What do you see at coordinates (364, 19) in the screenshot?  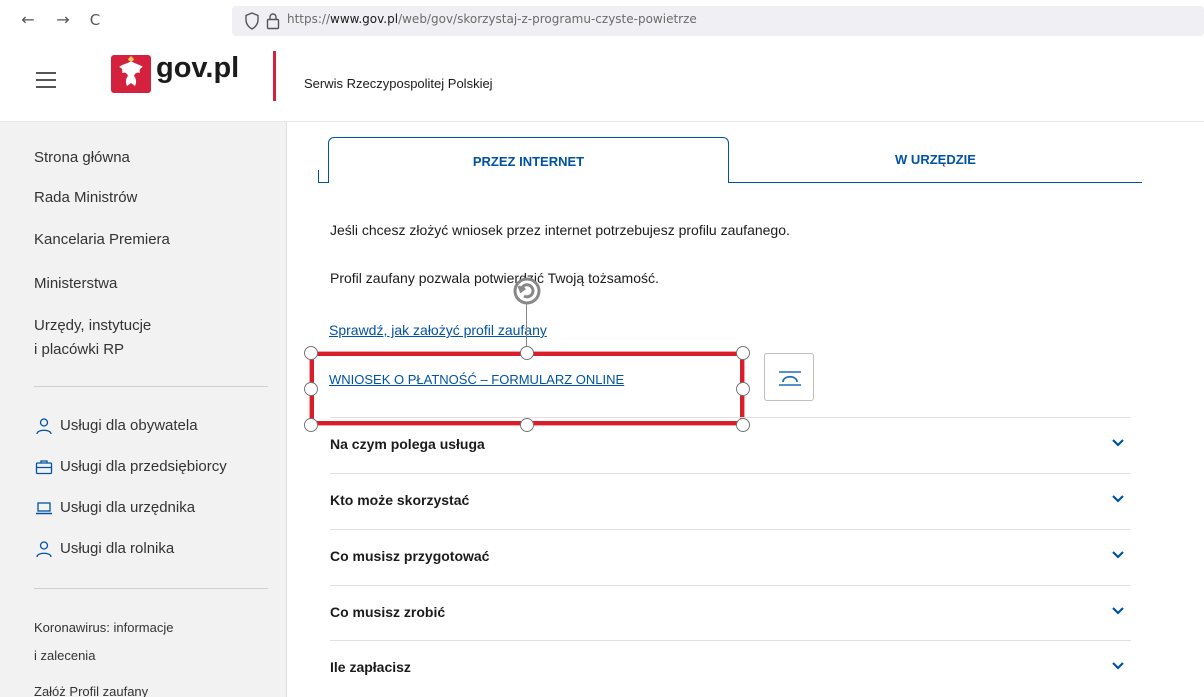 I see `url-domain: www.gov.pl` at bounding box center [364, 19].